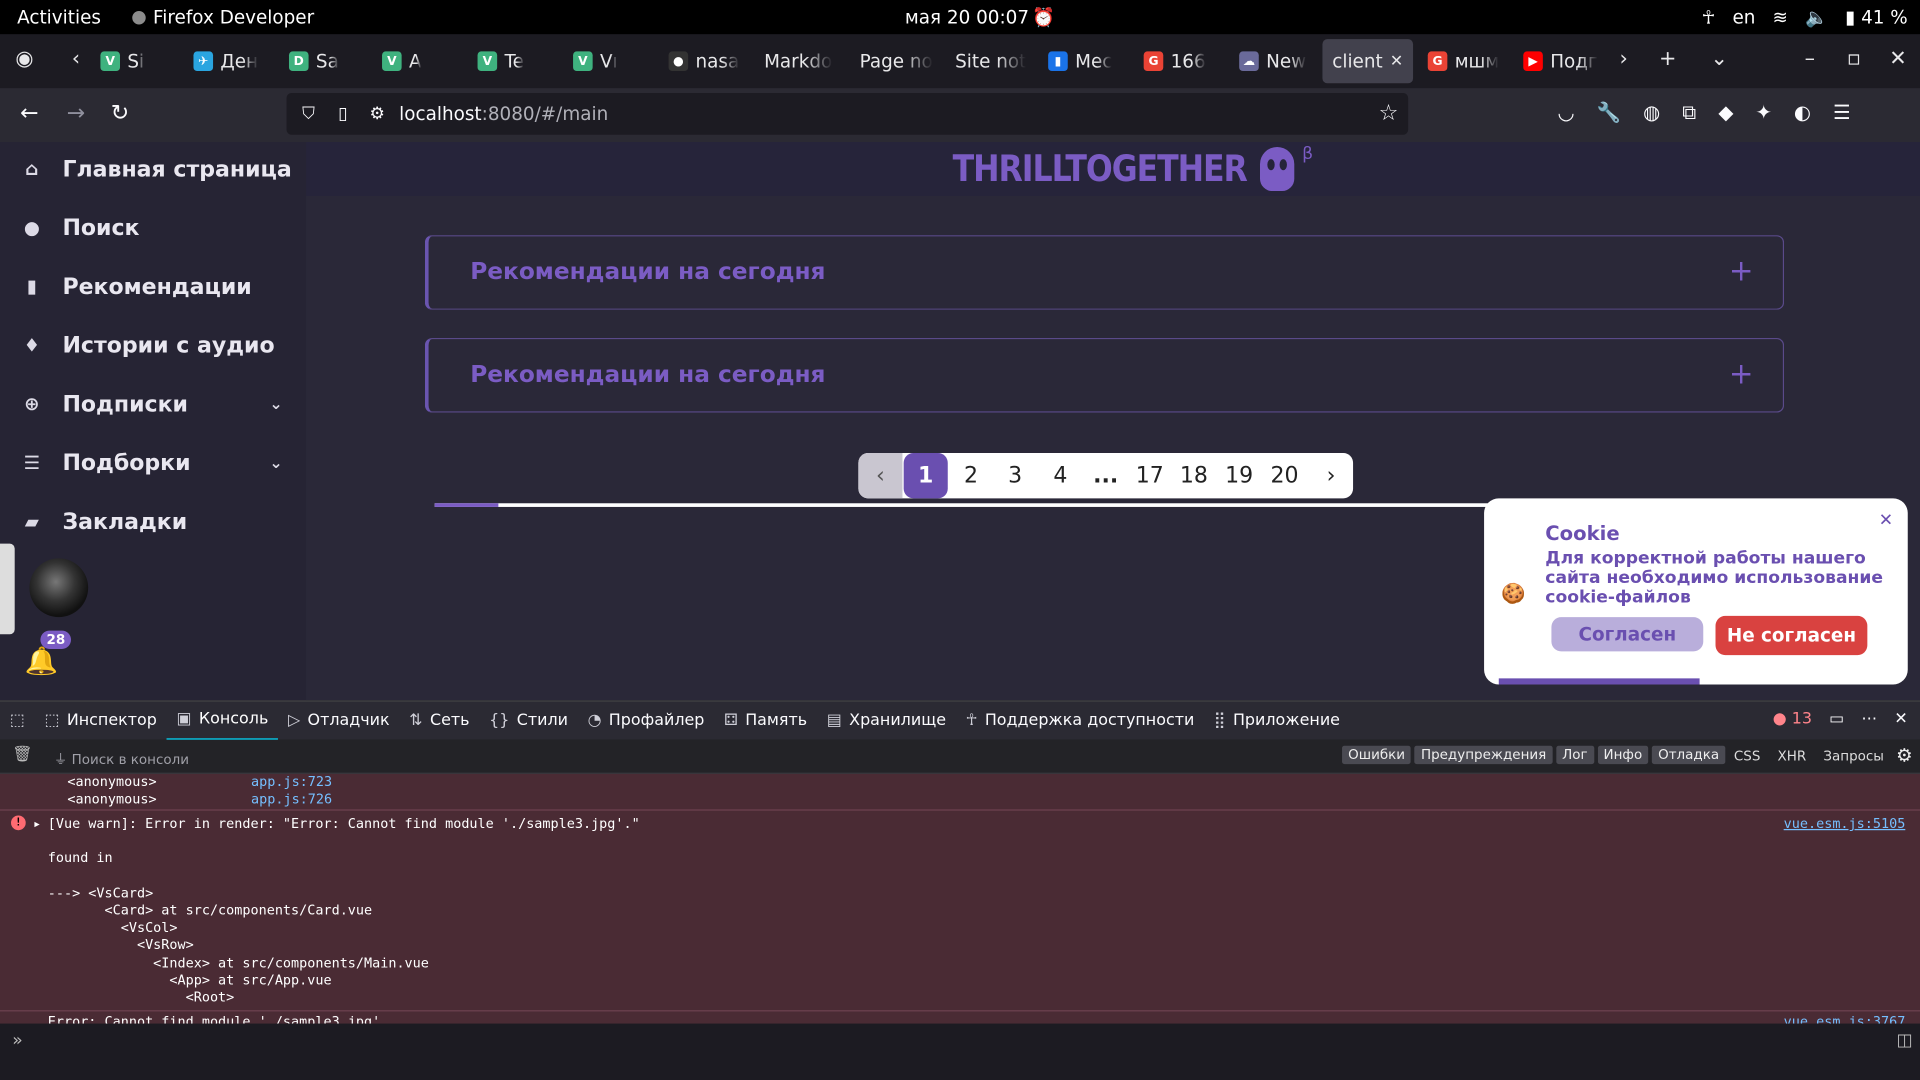 This screenshot has height=1080, width=1920. I want to click on sidebar-item: ▮ Рекомендации, so click(136, 286).